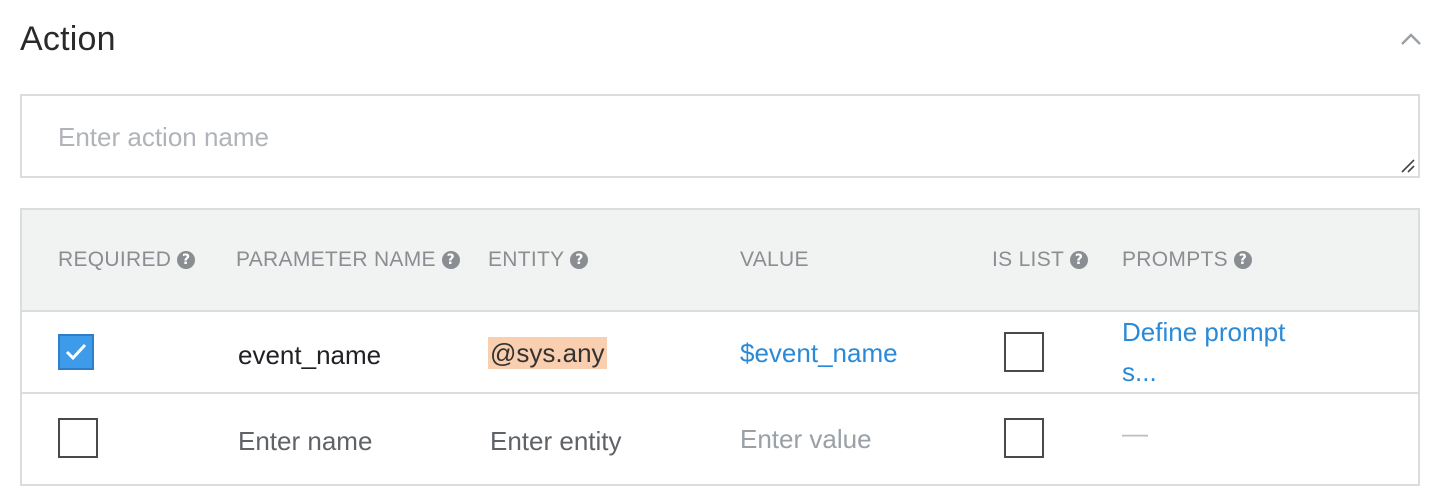  I want to click on column-header-is-list: IS LIST ?, so click(1040, 260).